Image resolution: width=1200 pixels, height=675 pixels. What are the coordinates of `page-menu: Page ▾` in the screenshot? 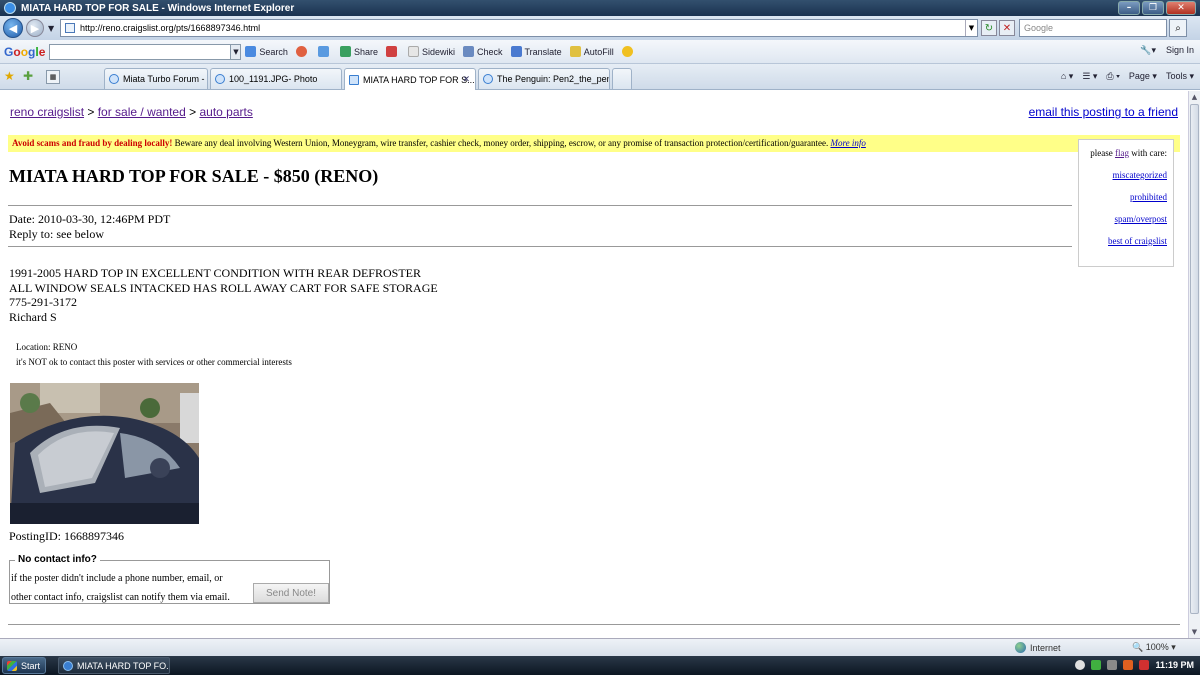 It's located at (1143, 76).